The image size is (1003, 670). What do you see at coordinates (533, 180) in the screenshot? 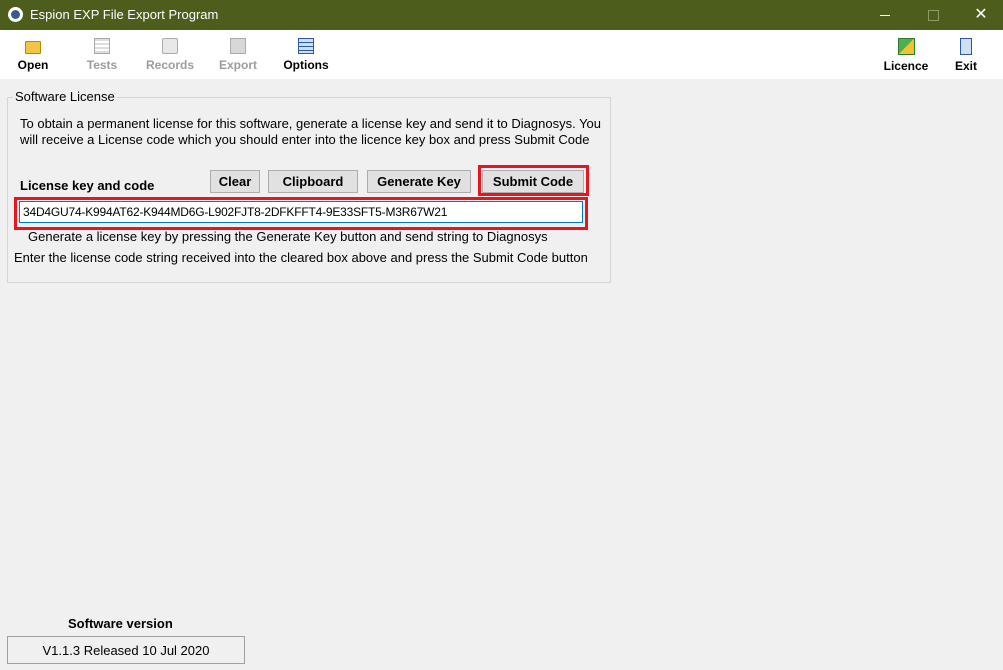
I see `submit-highlight` at bounding box center [533, 180].